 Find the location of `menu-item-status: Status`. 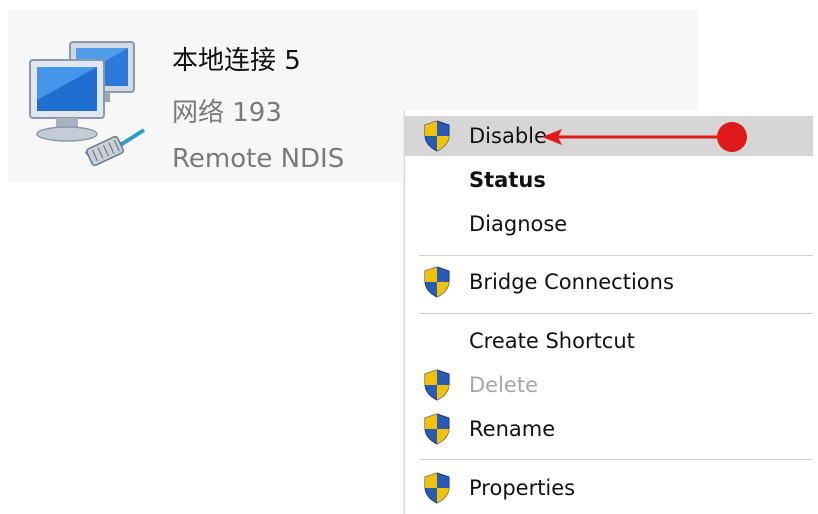

menu-item-status: Status is located at coordinates (609, 180).